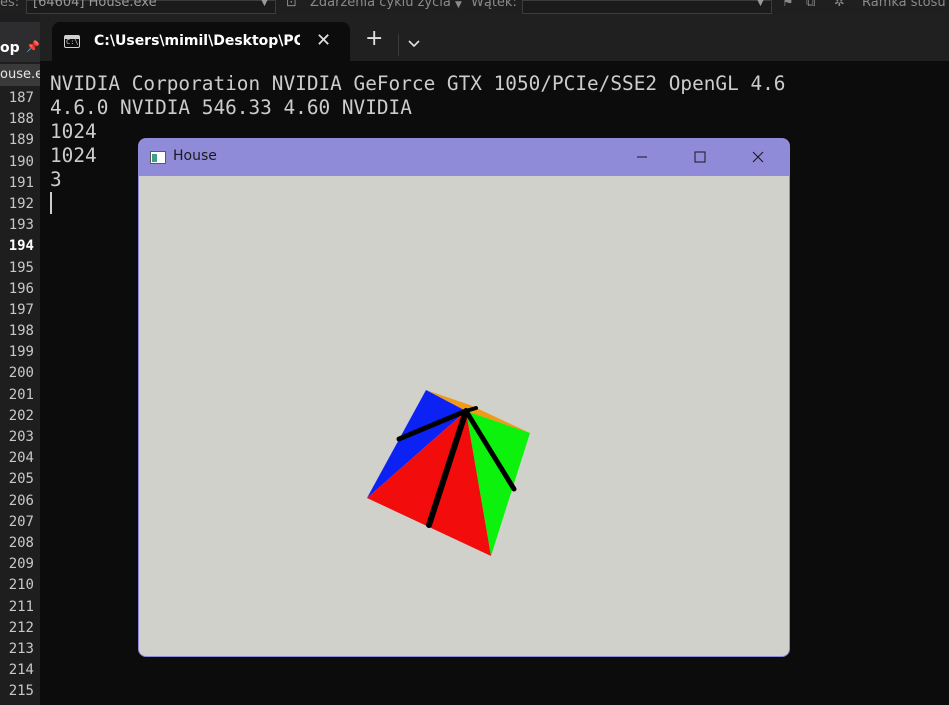 This screenshot has height=705, width=949. Describe the element at coordinates (21, 225) in the screenshot. I see `line-number: 193` at that location.